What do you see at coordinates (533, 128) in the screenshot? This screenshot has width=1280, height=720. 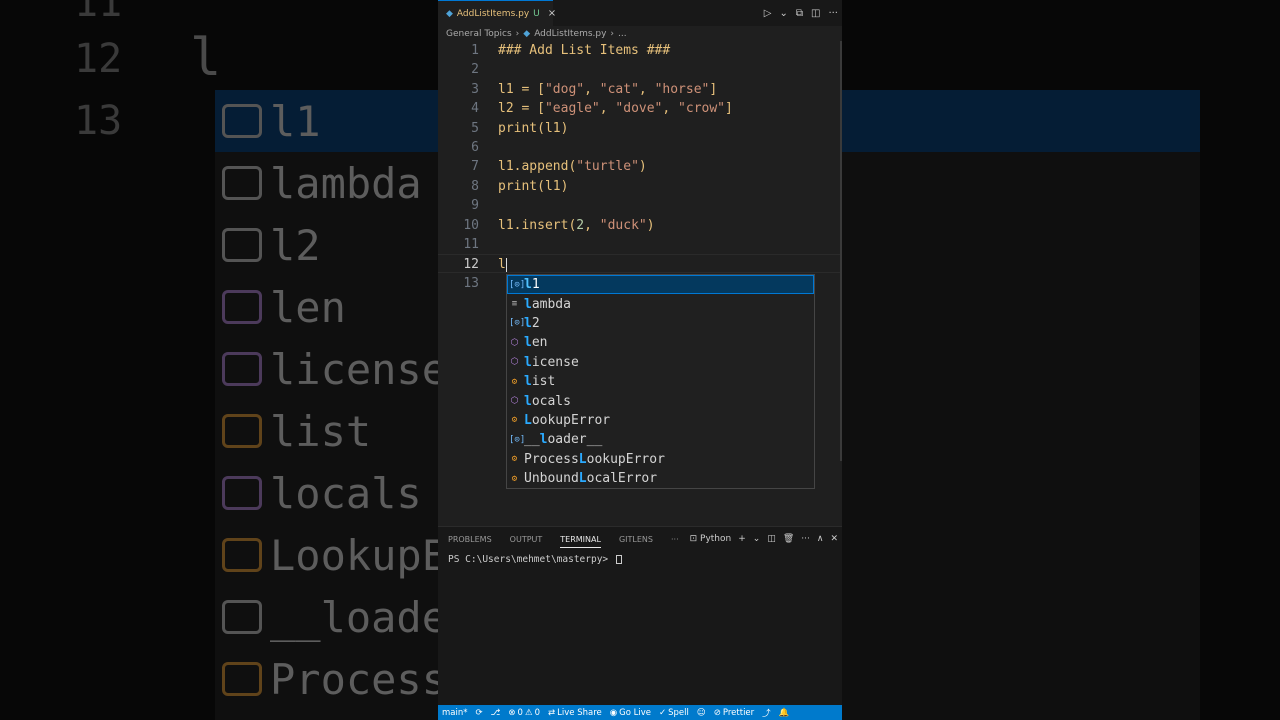 I see `line-code: print(l1)` at bounding box center [533, 128].